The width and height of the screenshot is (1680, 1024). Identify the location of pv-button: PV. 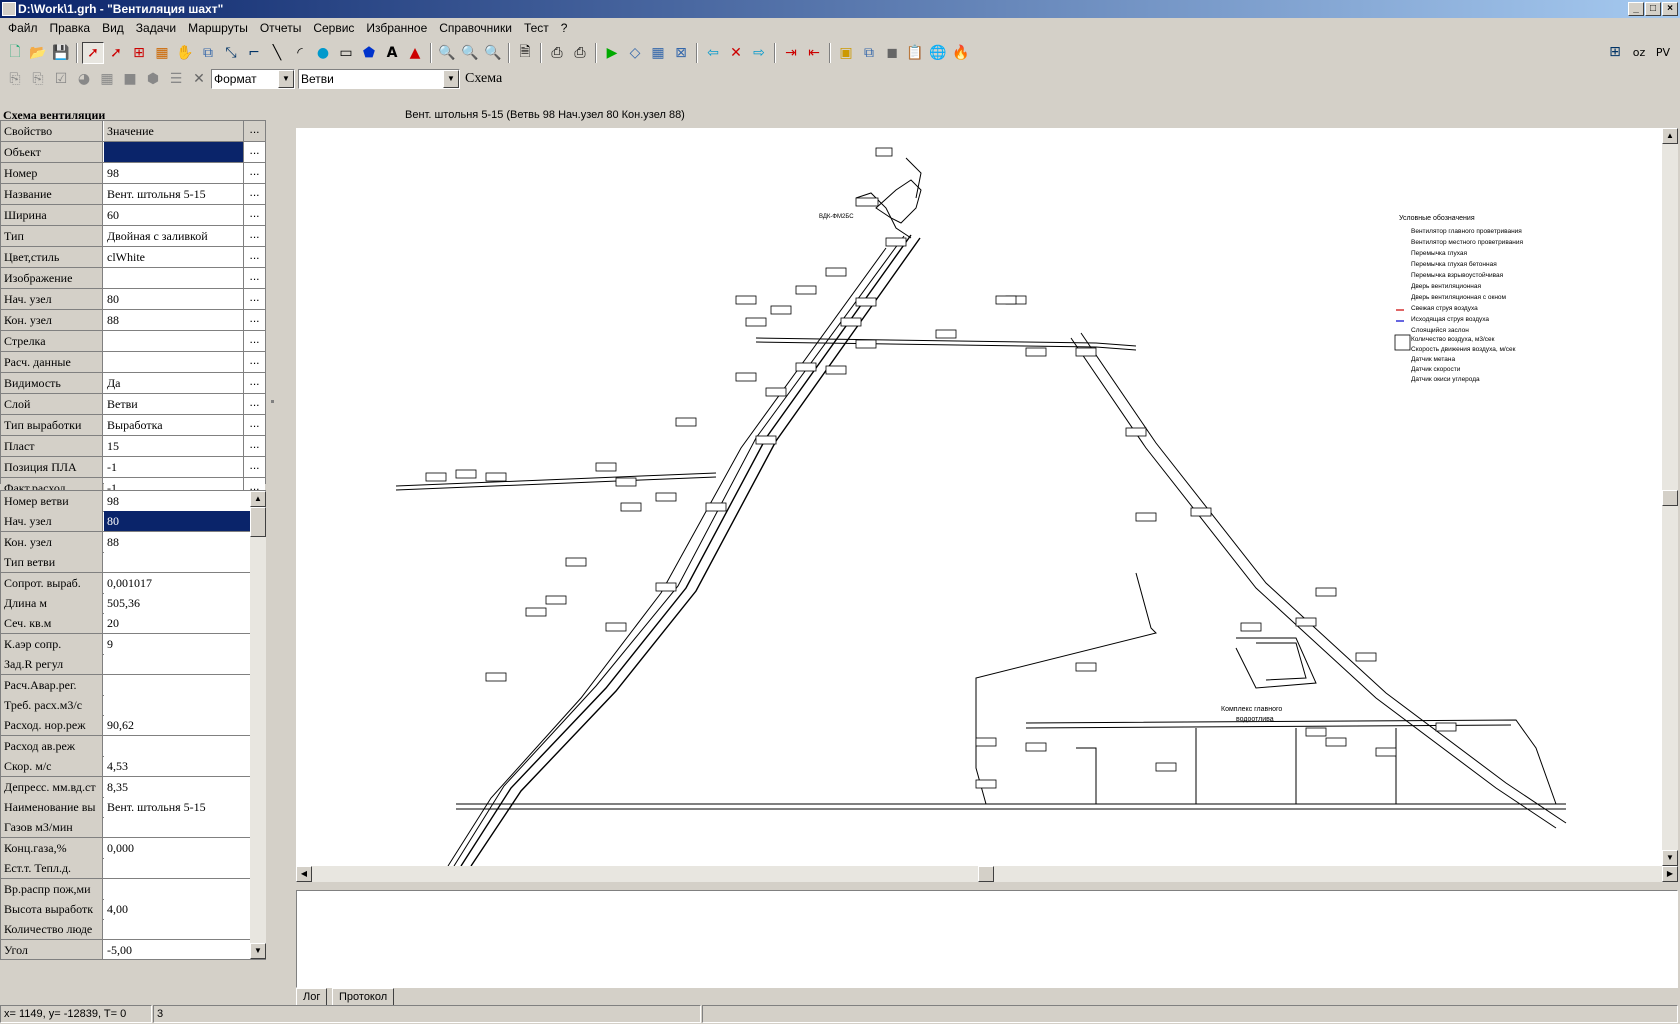
(1663, 52).